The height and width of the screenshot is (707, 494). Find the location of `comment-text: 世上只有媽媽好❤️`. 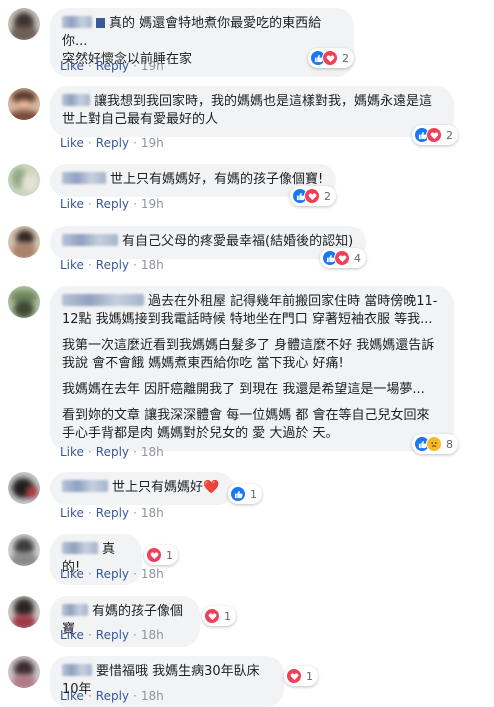

comment-text: 世上只有媽媽好❤️ is located at coordinates (166, 487).